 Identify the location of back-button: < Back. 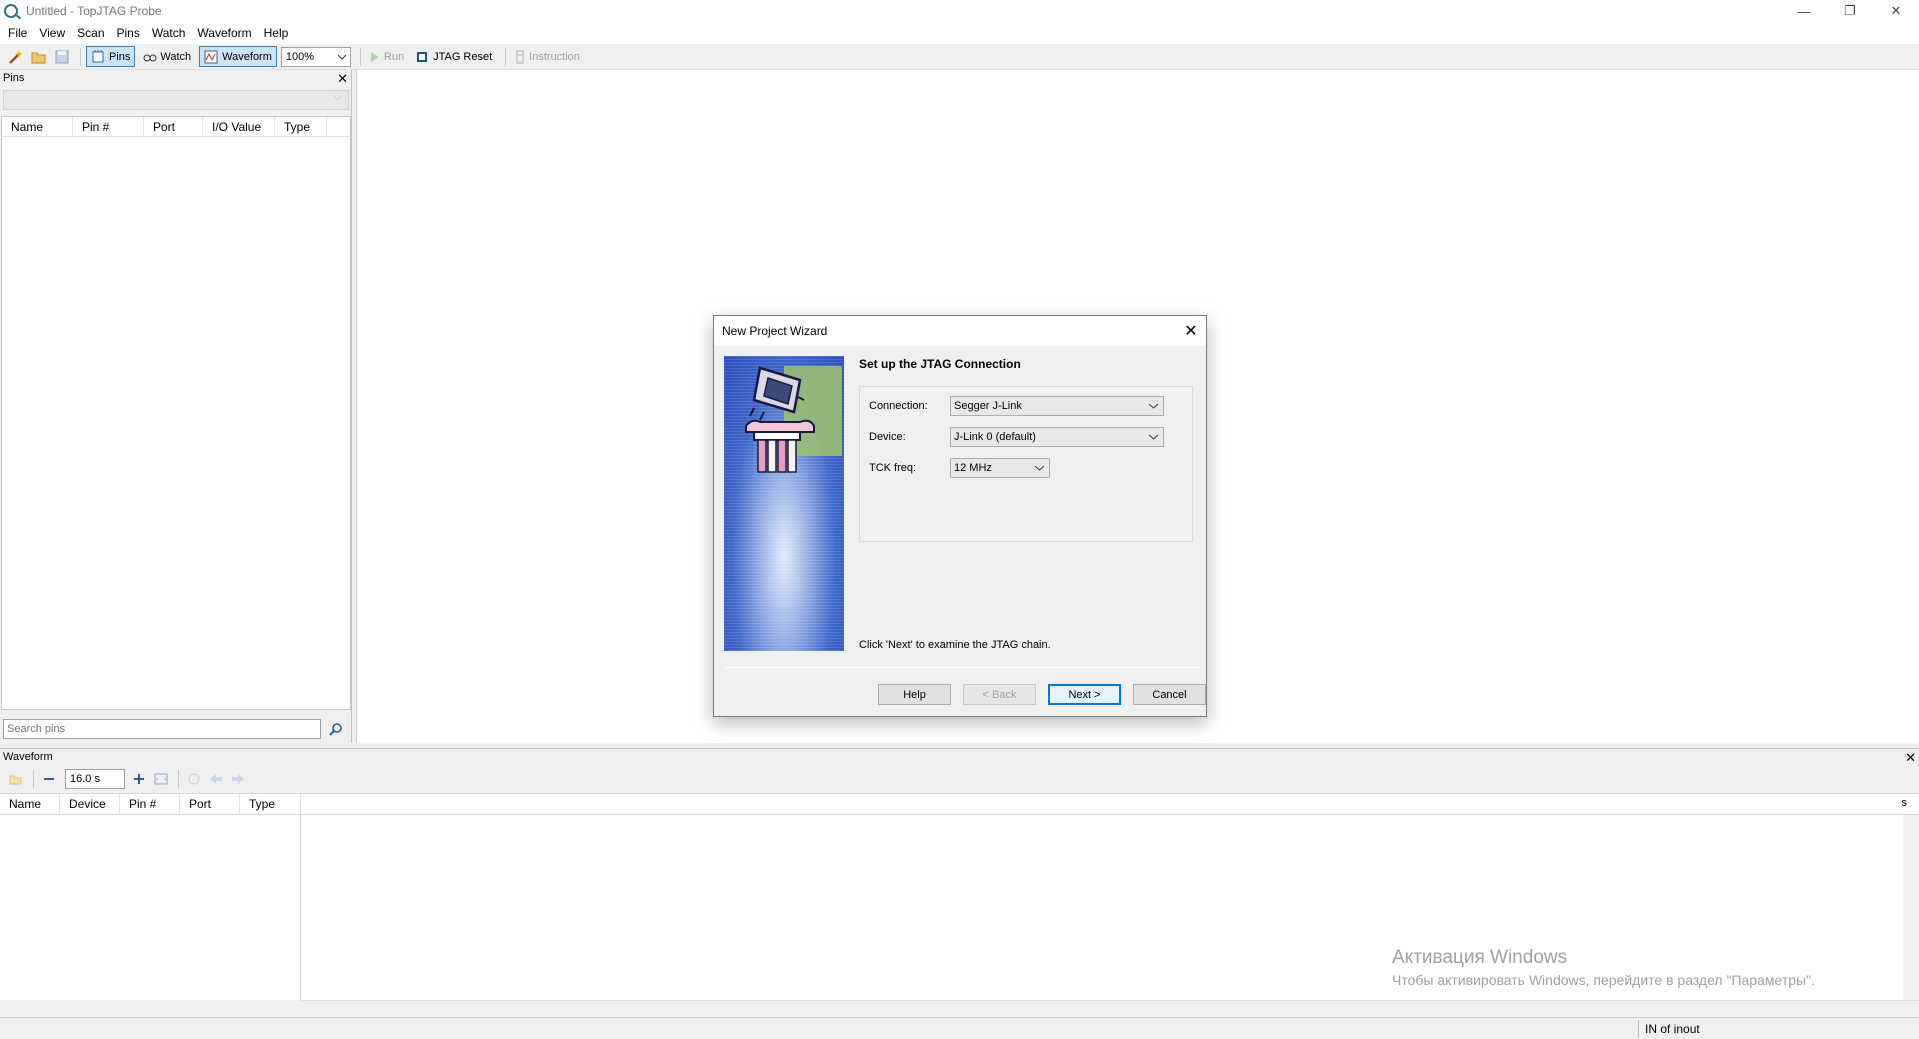
(999, 694).